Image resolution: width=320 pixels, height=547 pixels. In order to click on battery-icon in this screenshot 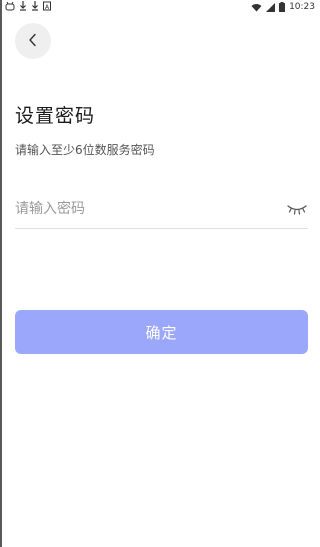, I will do `click(282, 7)`.